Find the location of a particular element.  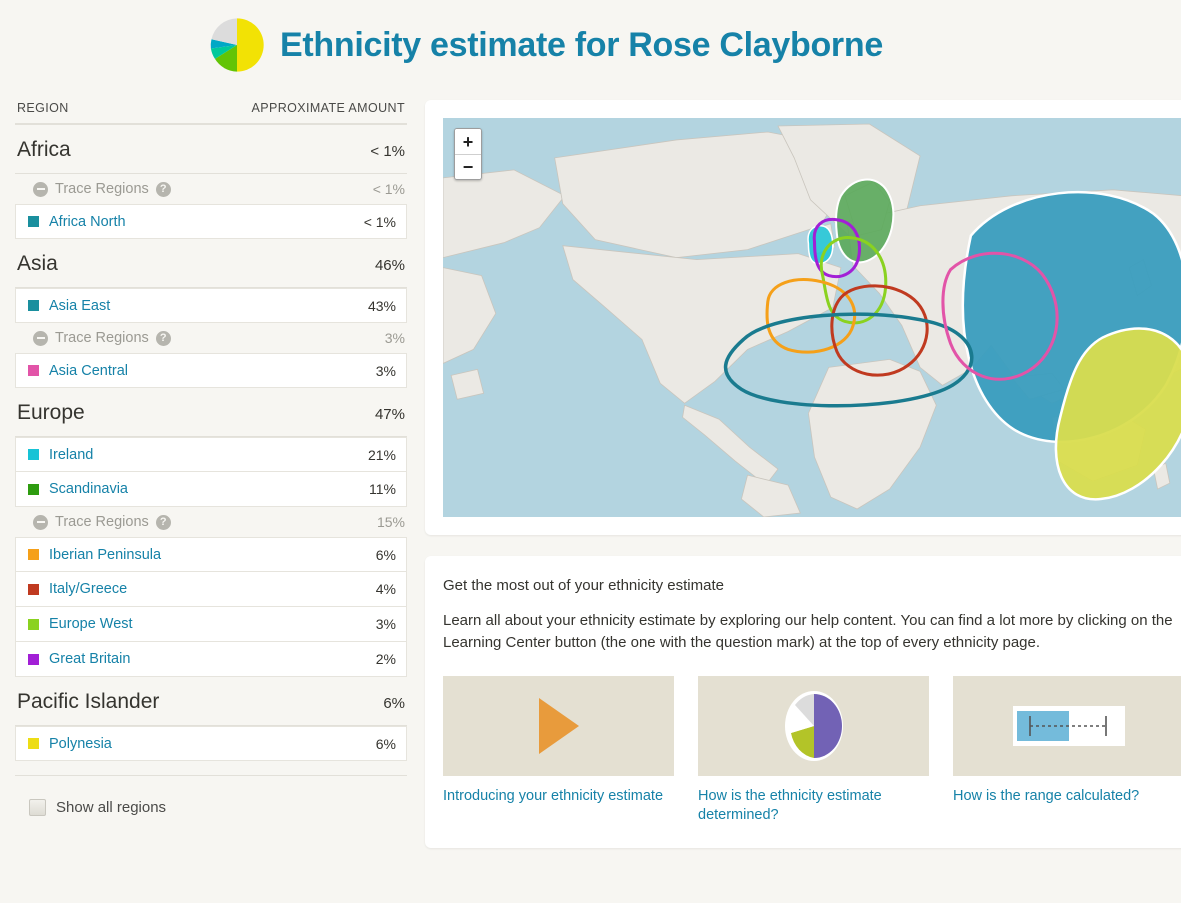

show-all-regions-label: Show all regions is located at coordinates (111, 807).